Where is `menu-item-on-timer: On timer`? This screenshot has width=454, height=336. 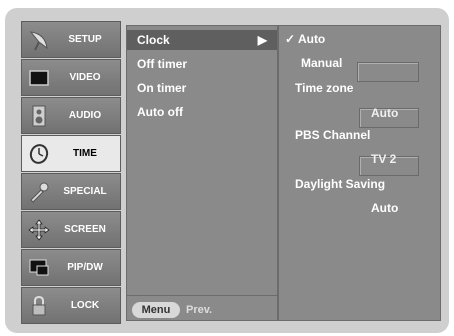
menu-item-on-timer: On timer is located at coordinates (202, 88).